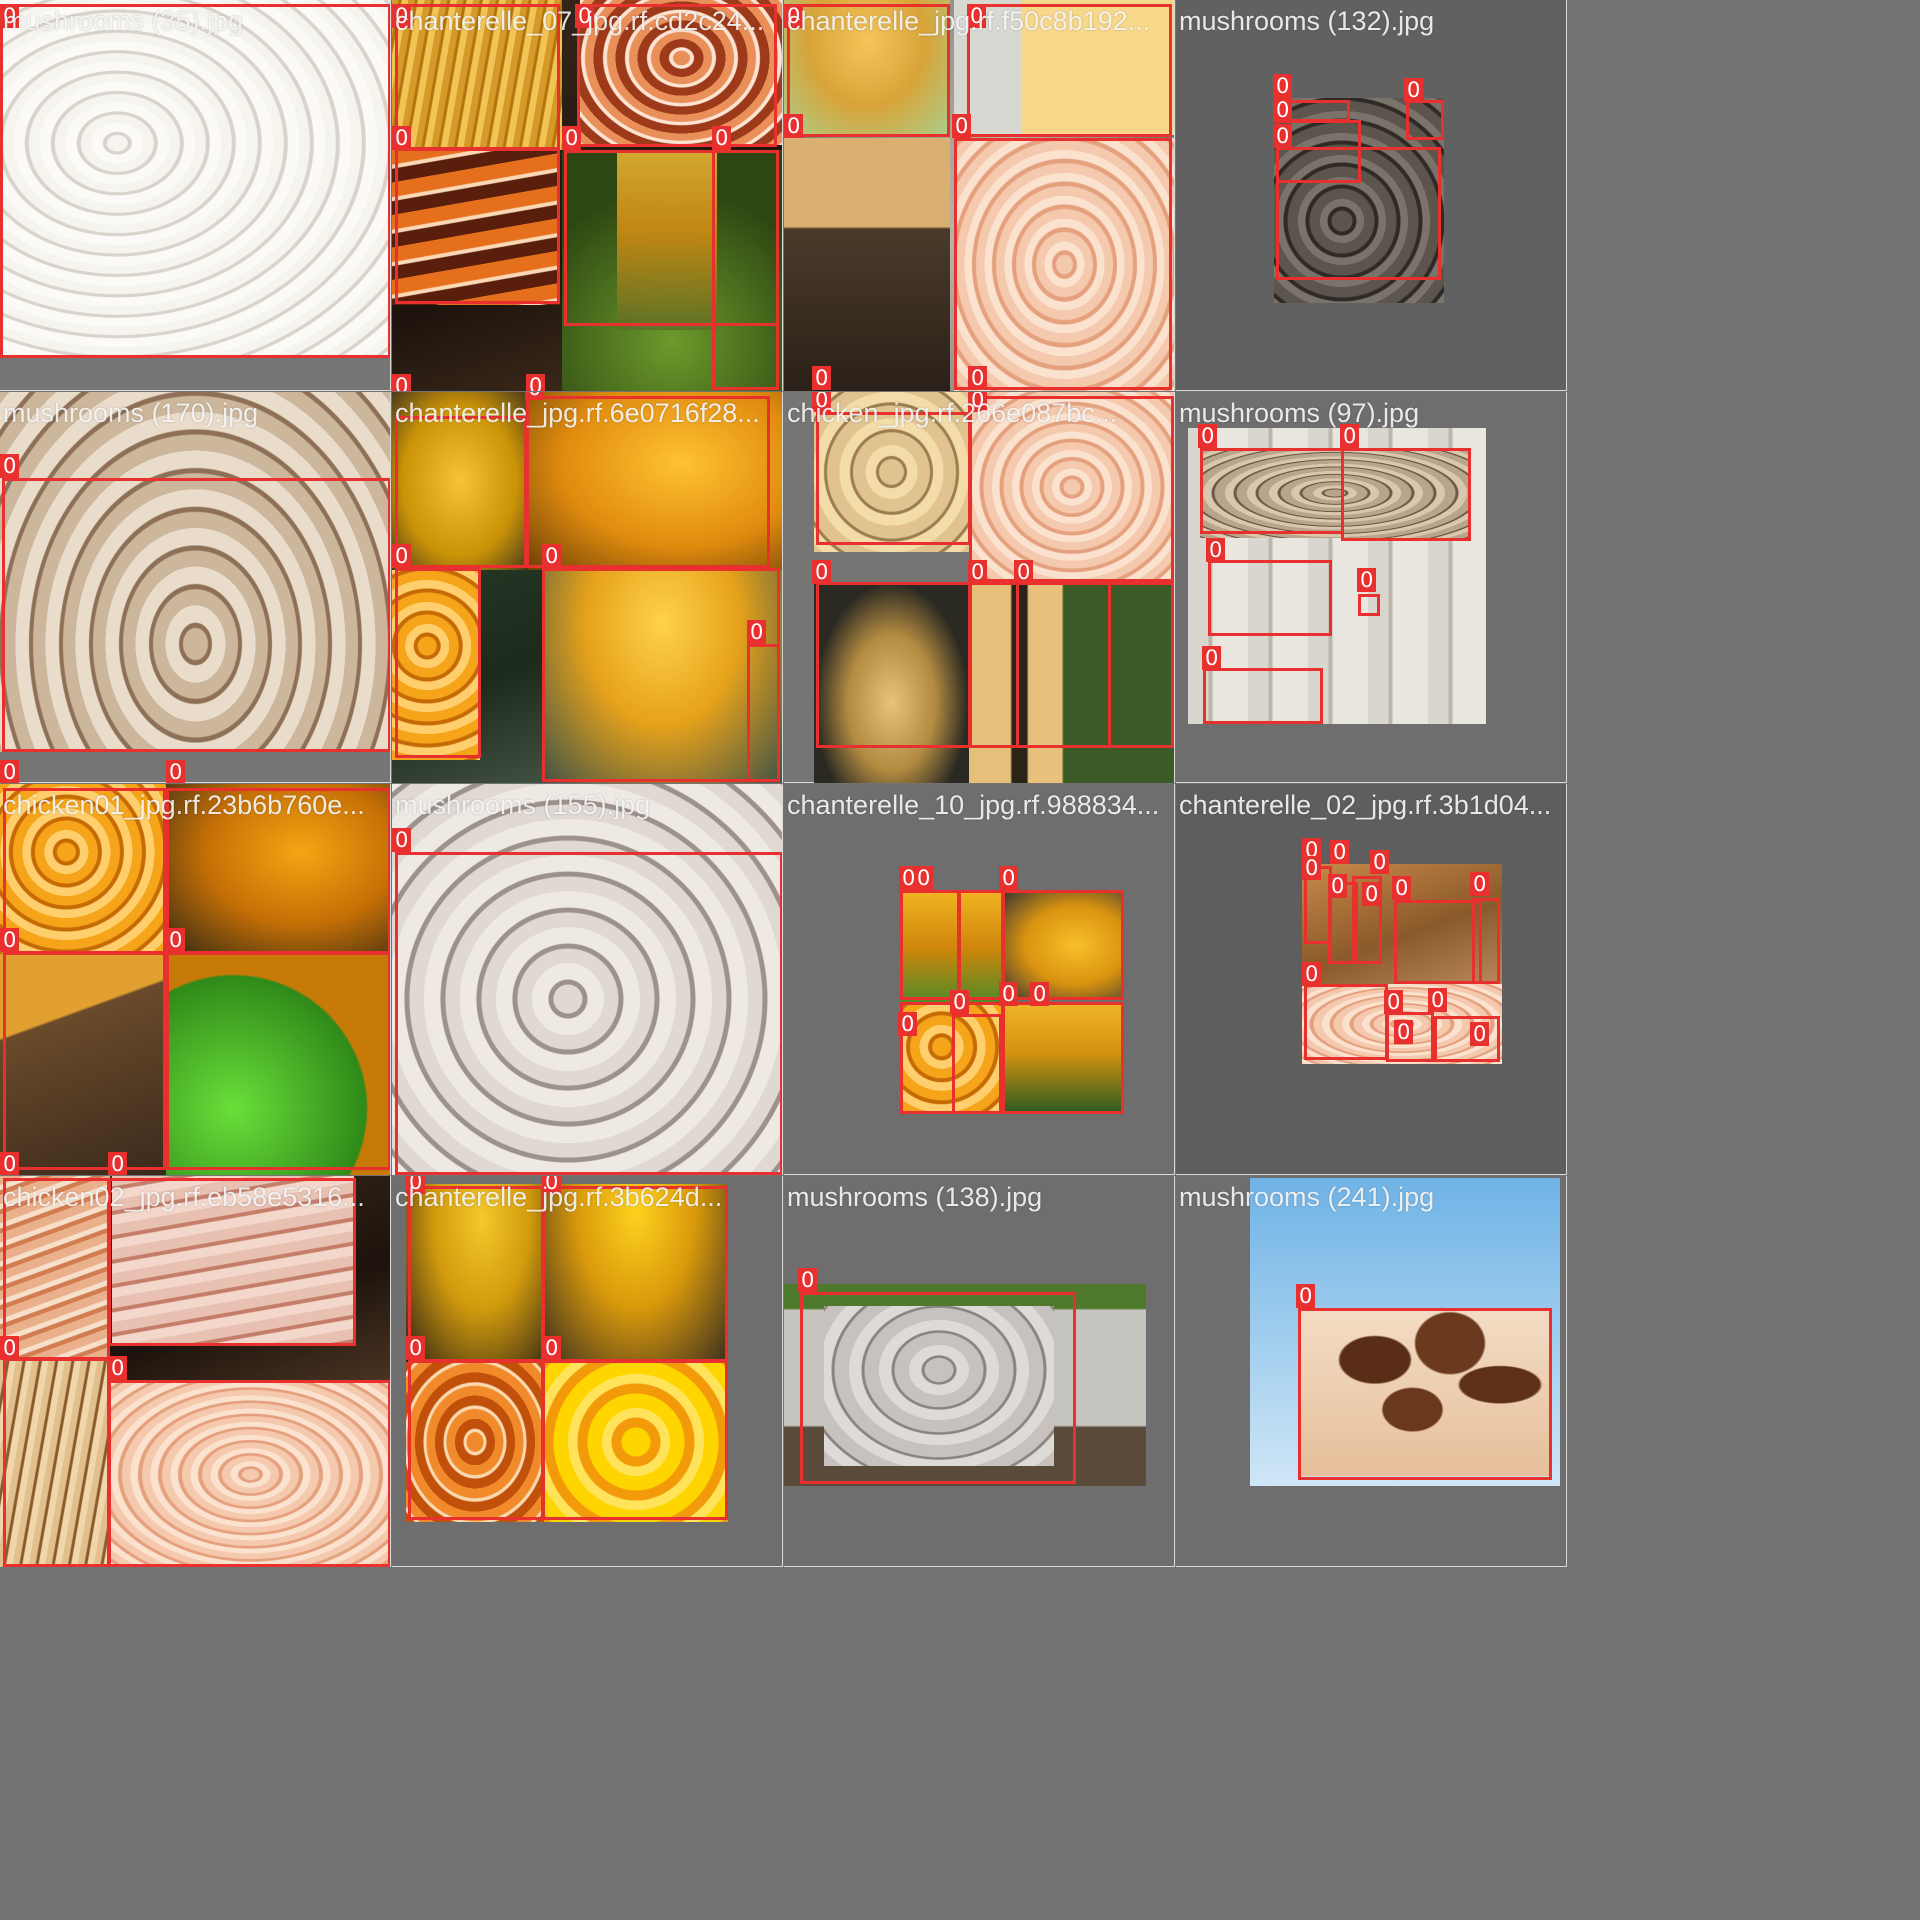 This screenshot has width=1920, height=1920. I want to click on image-filename: mushrooms (35).jpg, so click(123, 21).